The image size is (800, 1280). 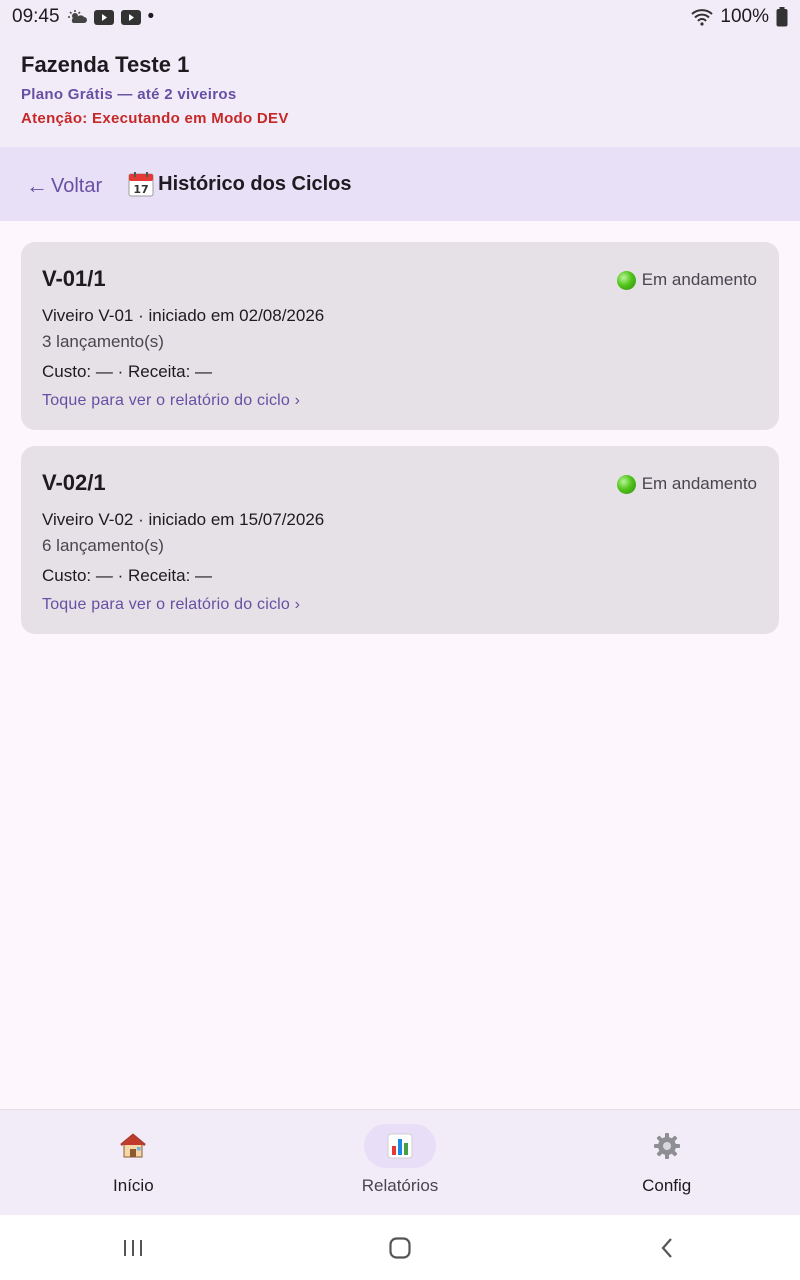 What do you see at coordinates (103, 545) in the screenshot?
I see `cycle-entries: 6 lançamento(s)` at bounding box center [103, 545].